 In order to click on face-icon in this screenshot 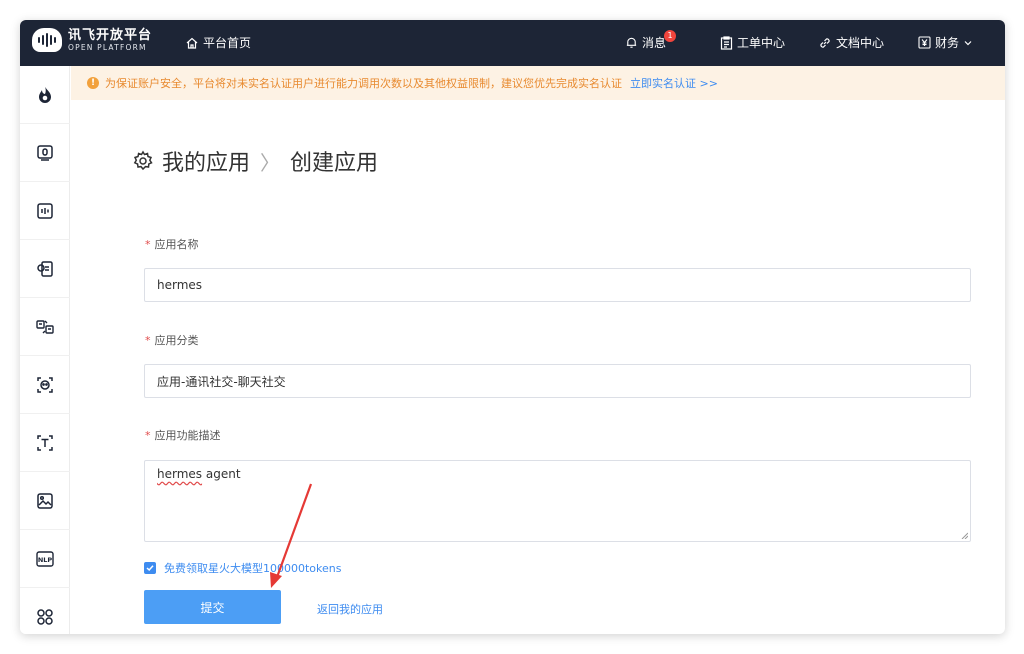, I will do `click(45, 384)`.